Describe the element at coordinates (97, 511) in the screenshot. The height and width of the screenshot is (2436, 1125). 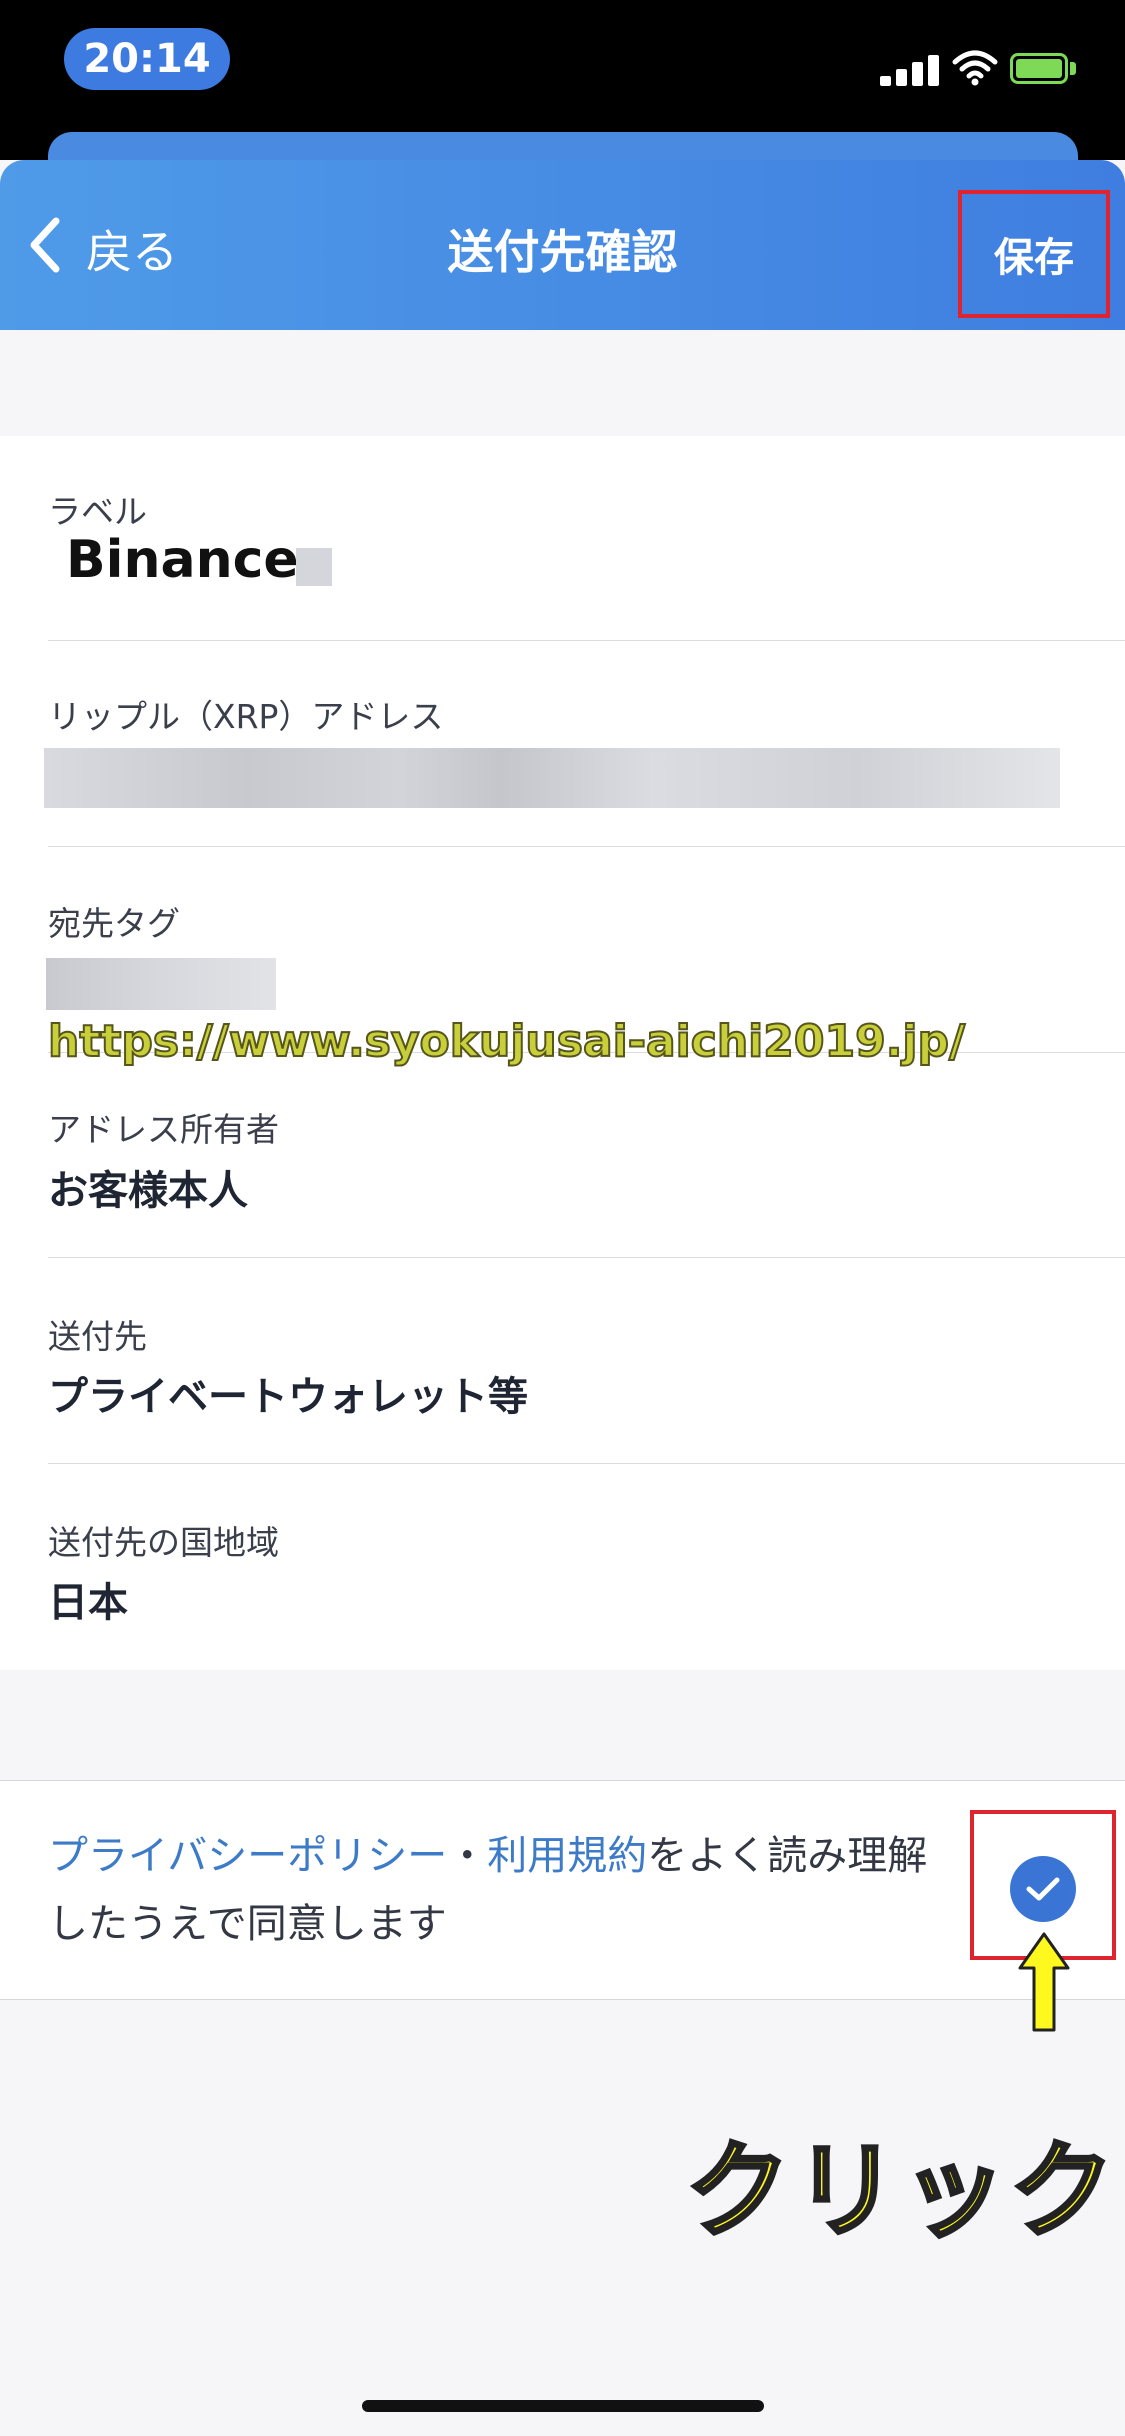
I see `field-label-title: ラベル` at that location.